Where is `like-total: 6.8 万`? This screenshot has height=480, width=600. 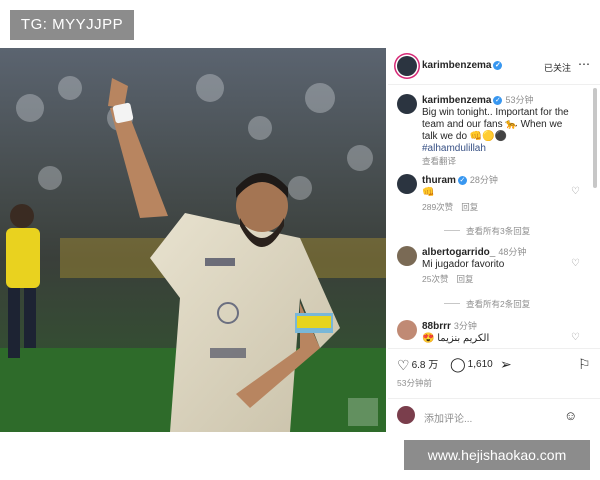 like-total: 6.8 万 is located at coordinates (425, 365).